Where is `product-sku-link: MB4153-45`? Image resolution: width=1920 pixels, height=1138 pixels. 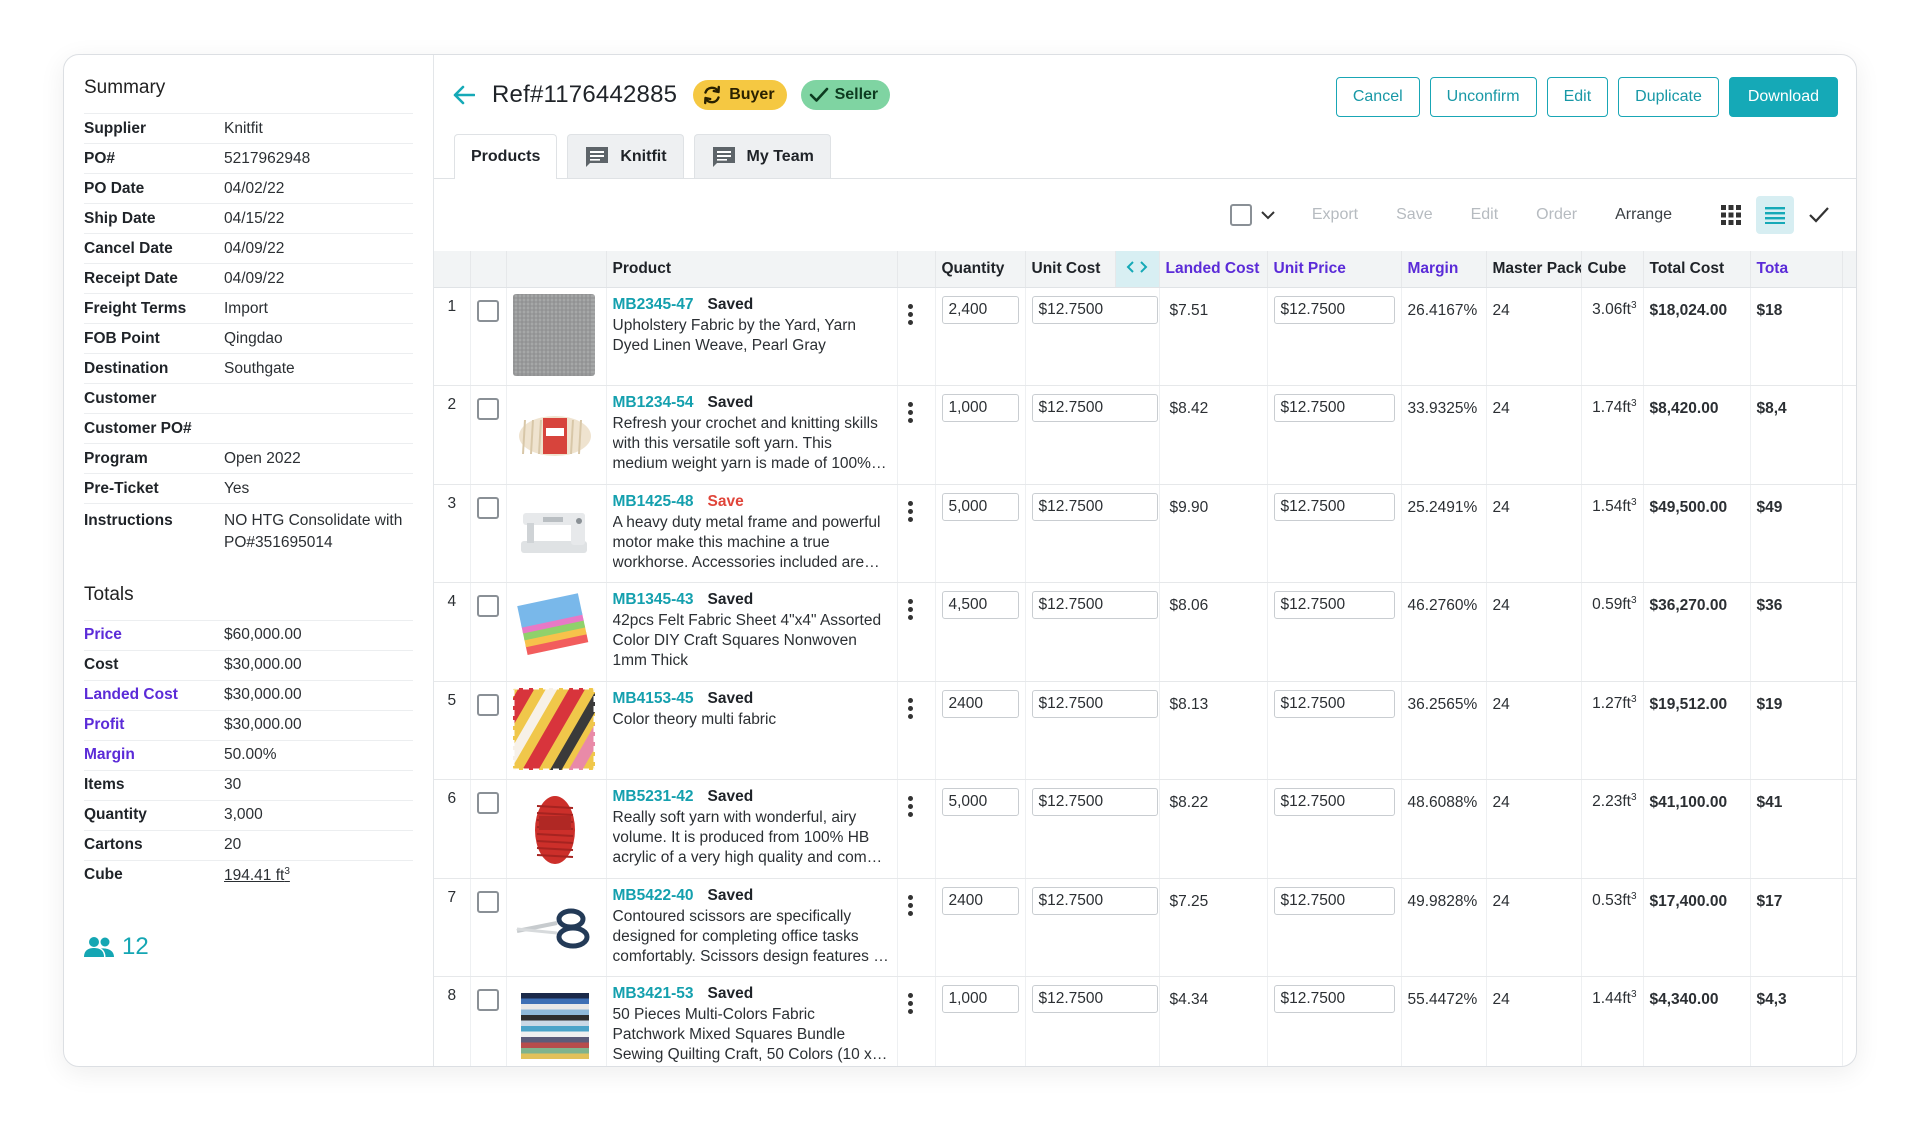 product-sku-link: MB4153-45 is located at coordinates (653, 698).